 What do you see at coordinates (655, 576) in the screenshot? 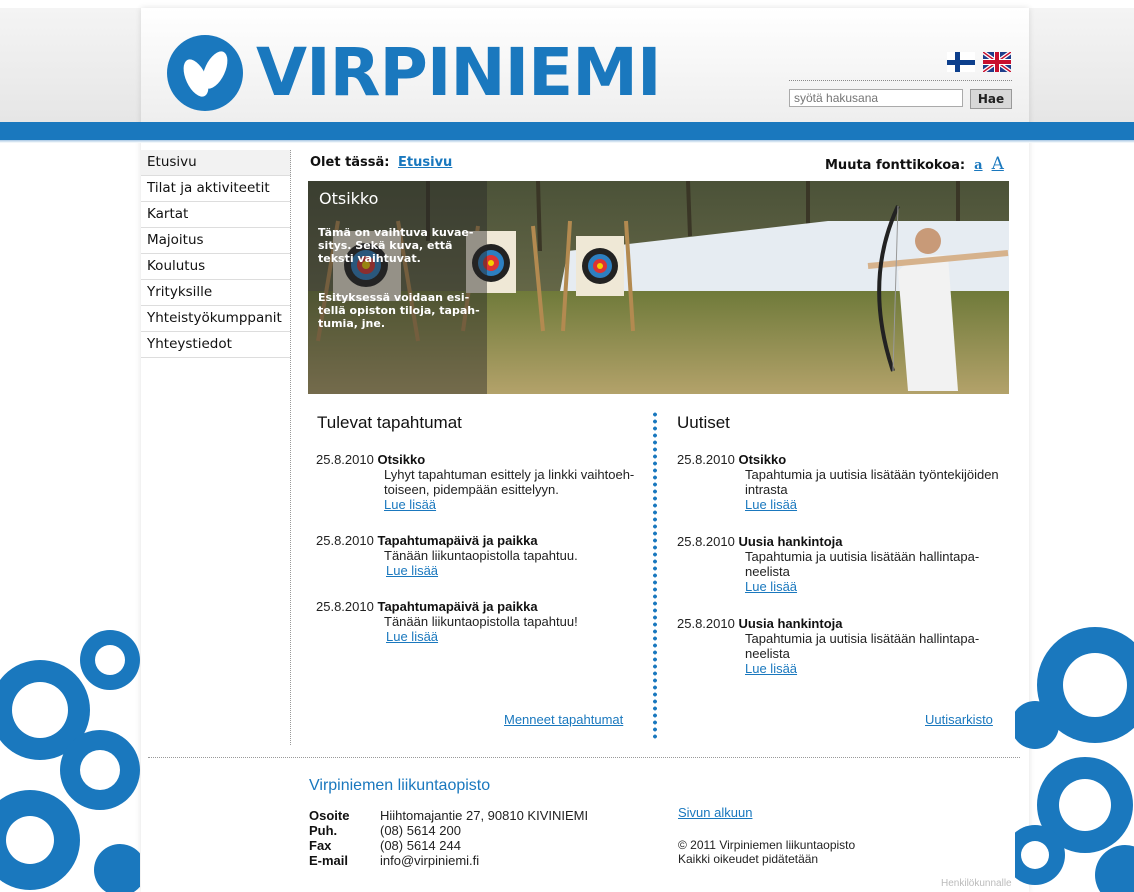
I see `column-divider` at bounding box center [655, 576].